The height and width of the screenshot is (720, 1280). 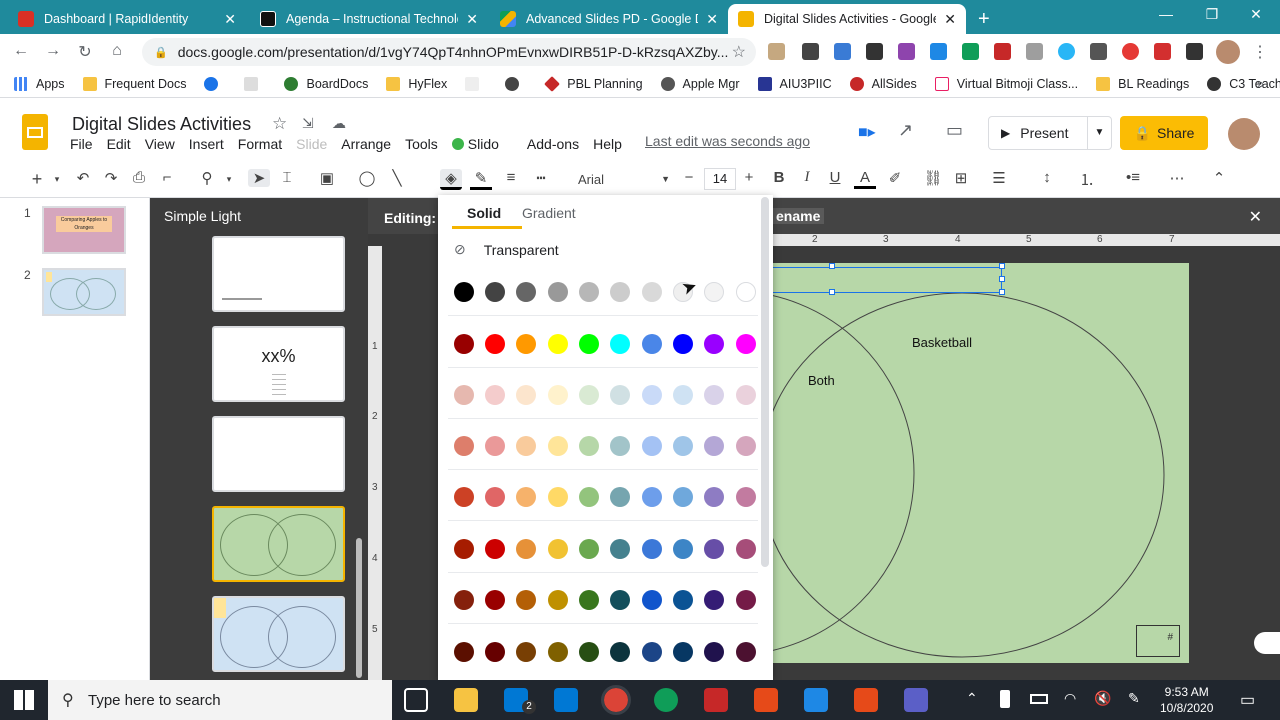 I want to click on bookmark-hyflex: HyFlex, so click(x=416, y=83).